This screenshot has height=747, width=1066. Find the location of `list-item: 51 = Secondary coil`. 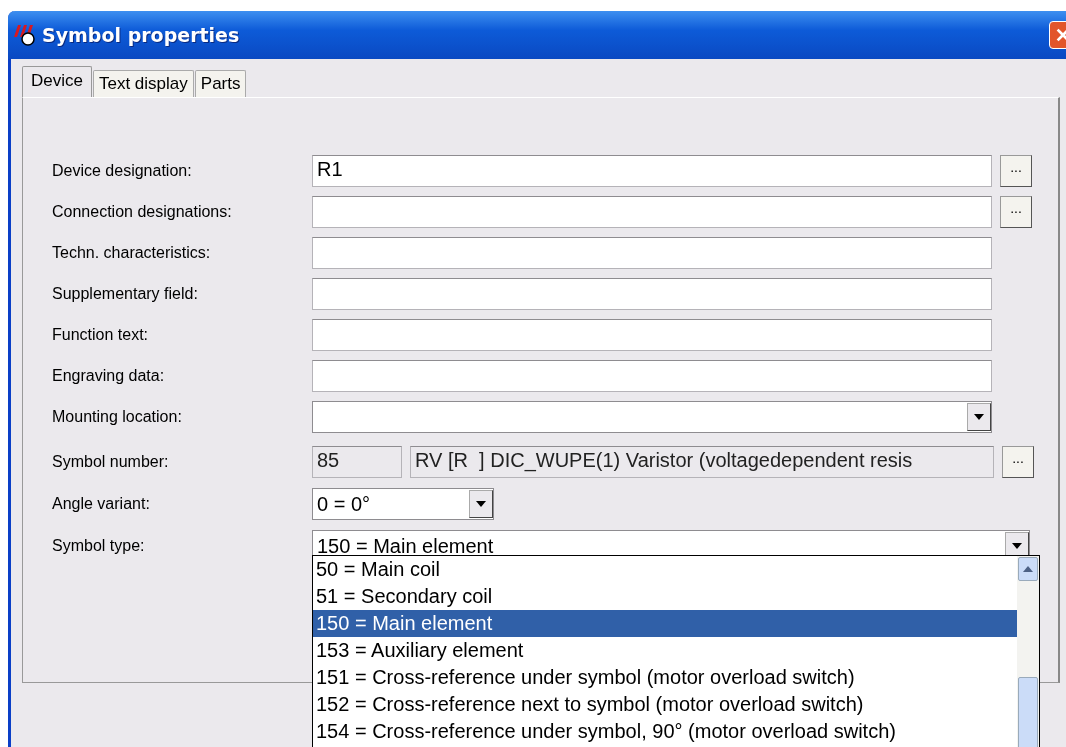

list-item: 51 = Secondary coil is located at coordinates (665, 596).